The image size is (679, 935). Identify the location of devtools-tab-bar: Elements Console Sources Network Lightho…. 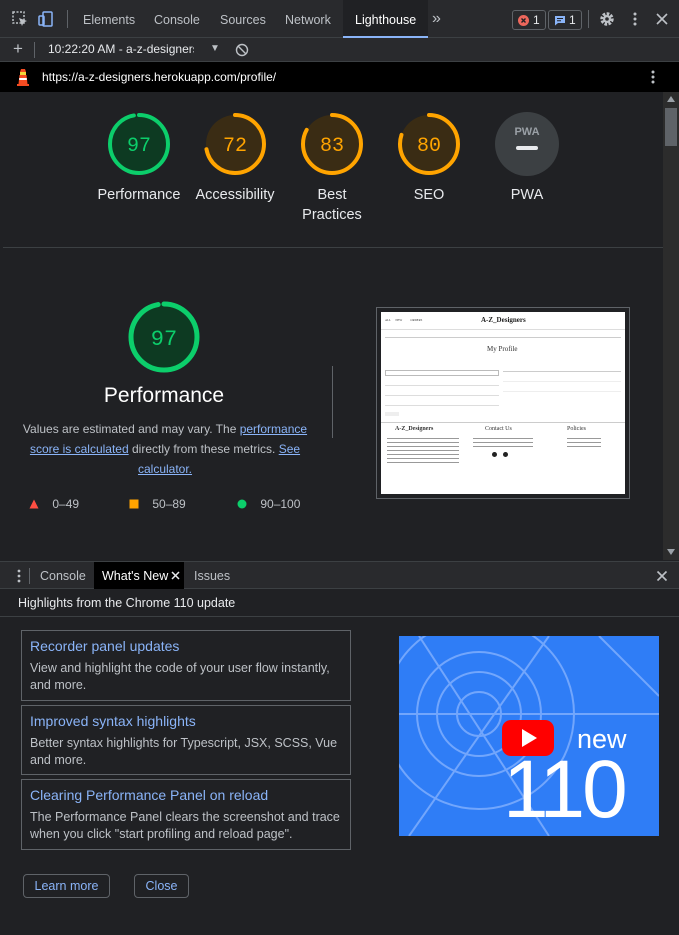
(339, 19).